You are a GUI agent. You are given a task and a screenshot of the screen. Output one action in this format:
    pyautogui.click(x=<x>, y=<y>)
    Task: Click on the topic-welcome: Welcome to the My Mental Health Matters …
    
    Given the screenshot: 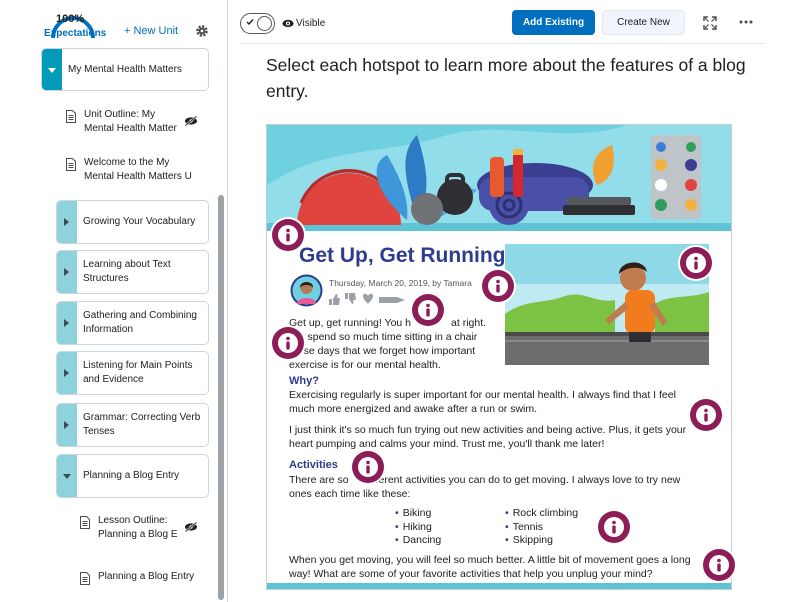 What is the action you would take?
    pyautogui.click(x=140, y=171)
    